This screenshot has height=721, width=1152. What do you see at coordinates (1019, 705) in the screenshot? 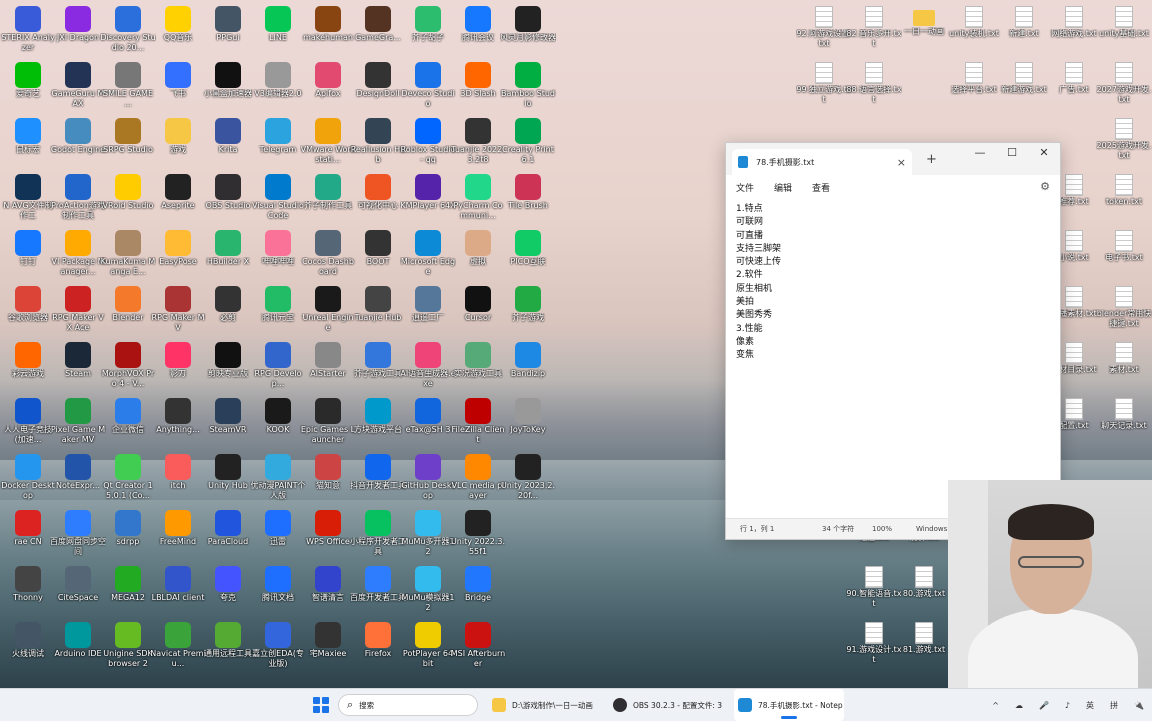
I see `tray-icon: ☁` at bounding box center [1019, 705].